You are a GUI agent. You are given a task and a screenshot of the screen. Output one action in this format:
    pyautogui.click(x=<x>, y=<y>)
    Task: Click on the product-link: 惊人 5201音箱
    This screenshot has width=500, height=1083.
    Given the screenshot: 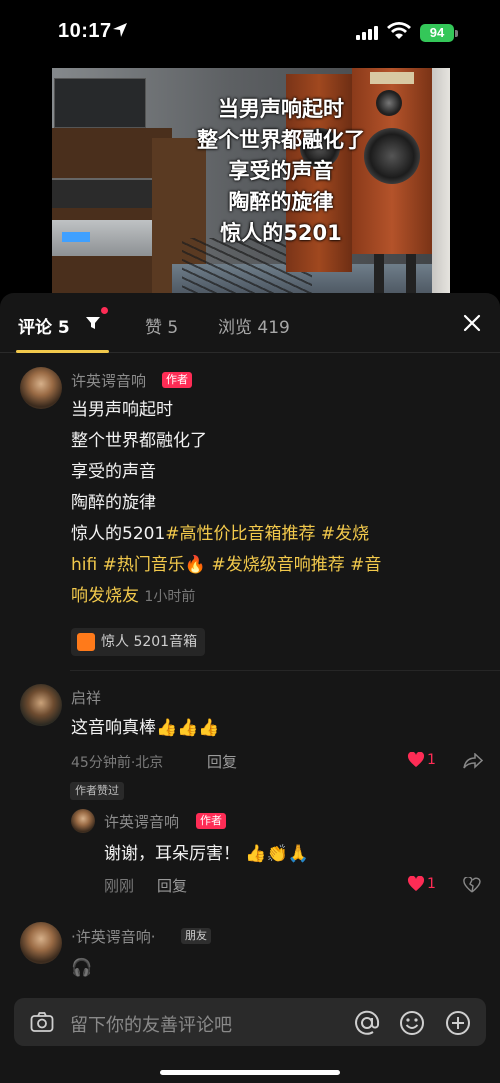 What is the action you would take?
    pyautogui.click(x=138, y=642)
    